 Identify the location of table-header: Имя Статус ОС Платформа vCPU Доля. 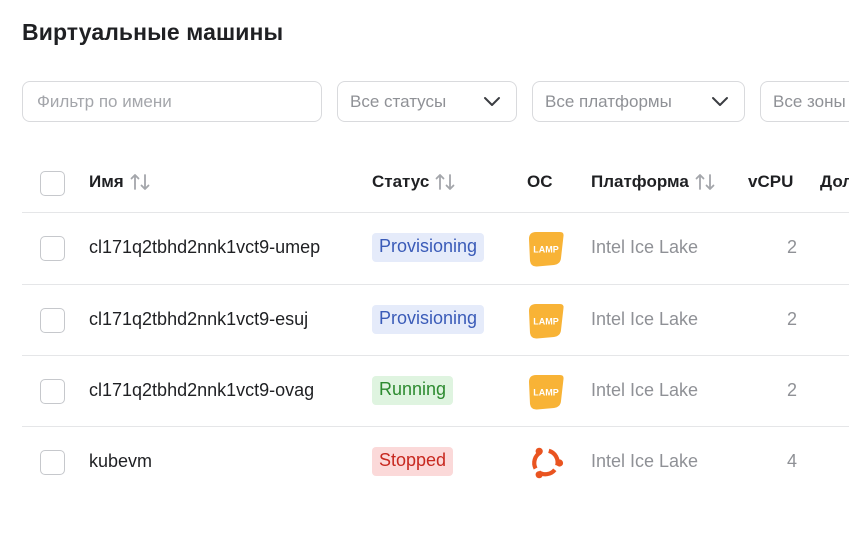
(424, 184).